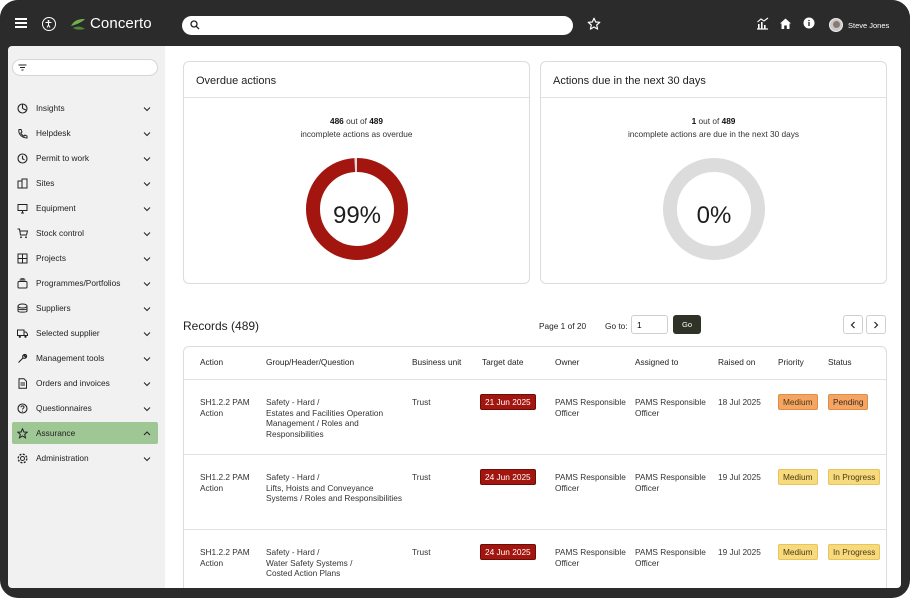 This screenshot has width=910, height=598. What do you see at coordinates (68, 333) in the screenshot?
I see `sidebar-item-label: Selected supplier` at bounding box center [68, 333].